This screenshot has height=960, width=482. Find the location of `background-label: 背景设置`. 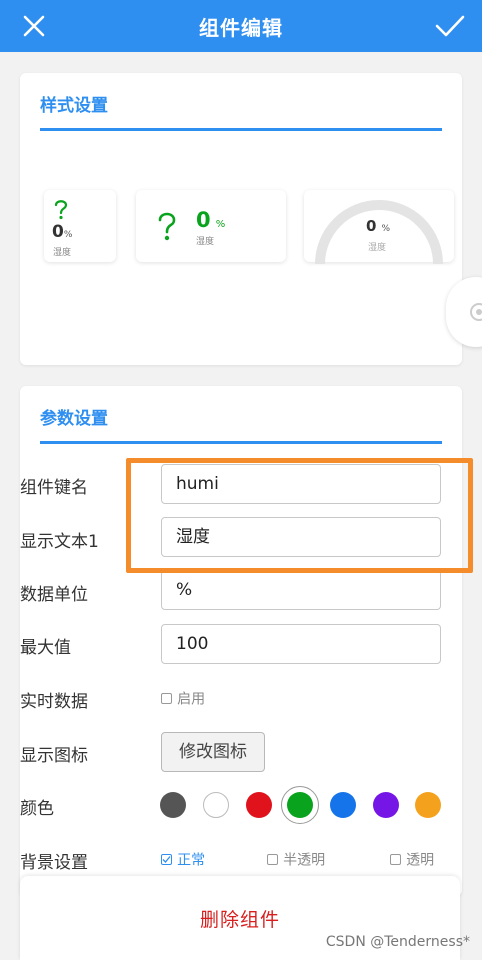

background-label: 背景设置 is located at coordinates (54, 863).